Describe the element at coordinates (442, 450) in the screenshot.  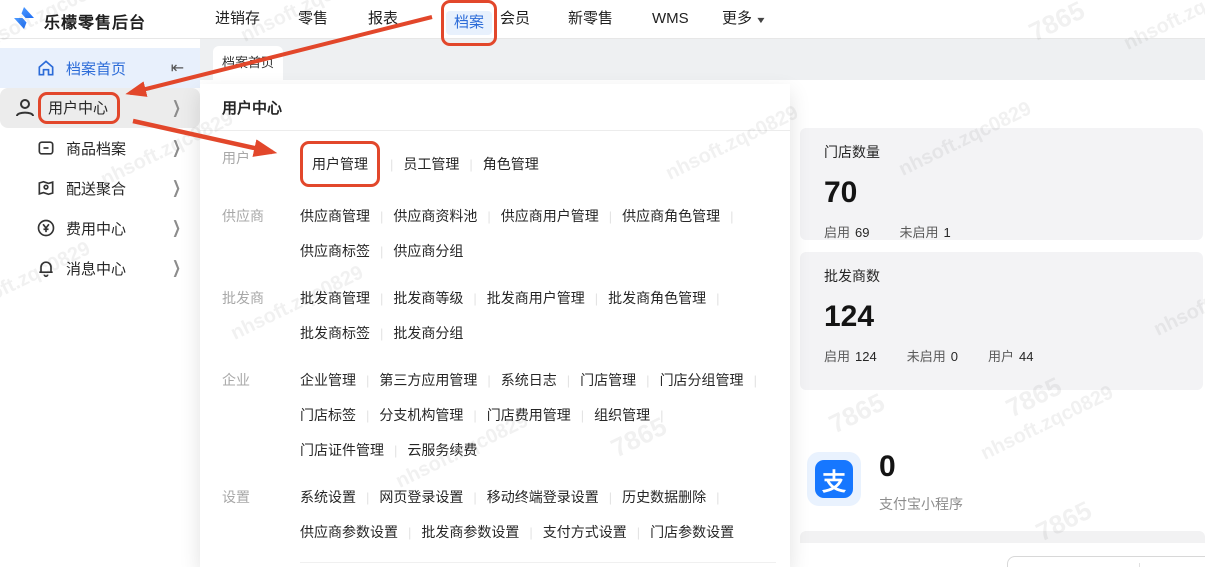
I see `menu-item-云服务续费: 云服务续费` at that location.